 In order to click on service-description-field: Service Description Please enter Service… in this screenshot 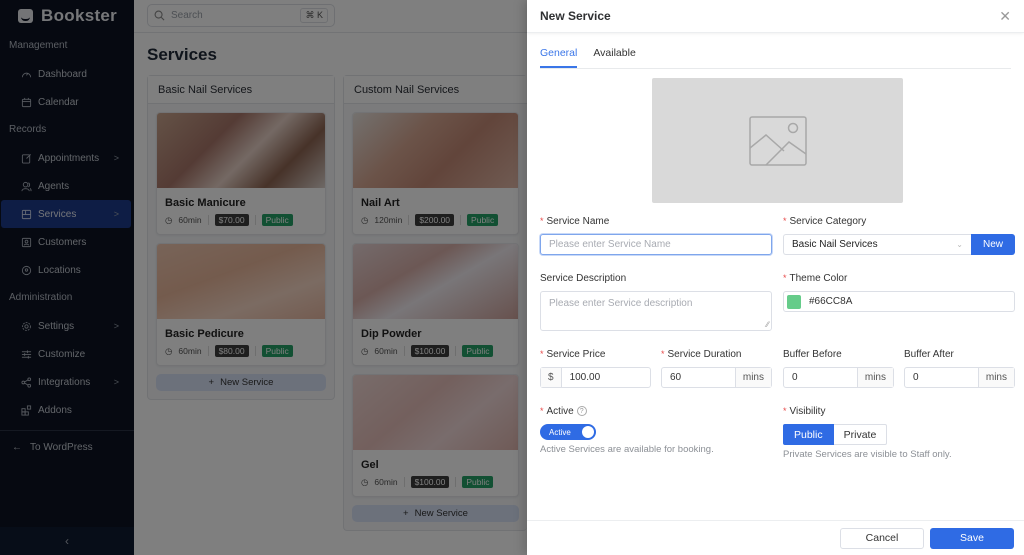, I will do `click(656, 302)`.